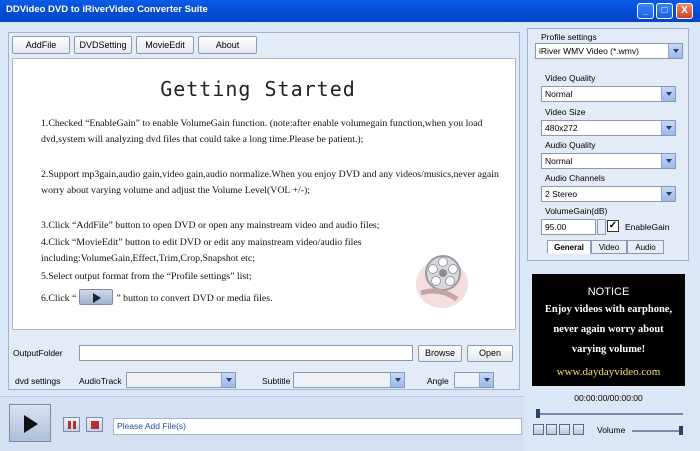 This screenshot has width=700, height=451. I want to click on notice-url: www.daydayvideo.com, so click(608, 372).